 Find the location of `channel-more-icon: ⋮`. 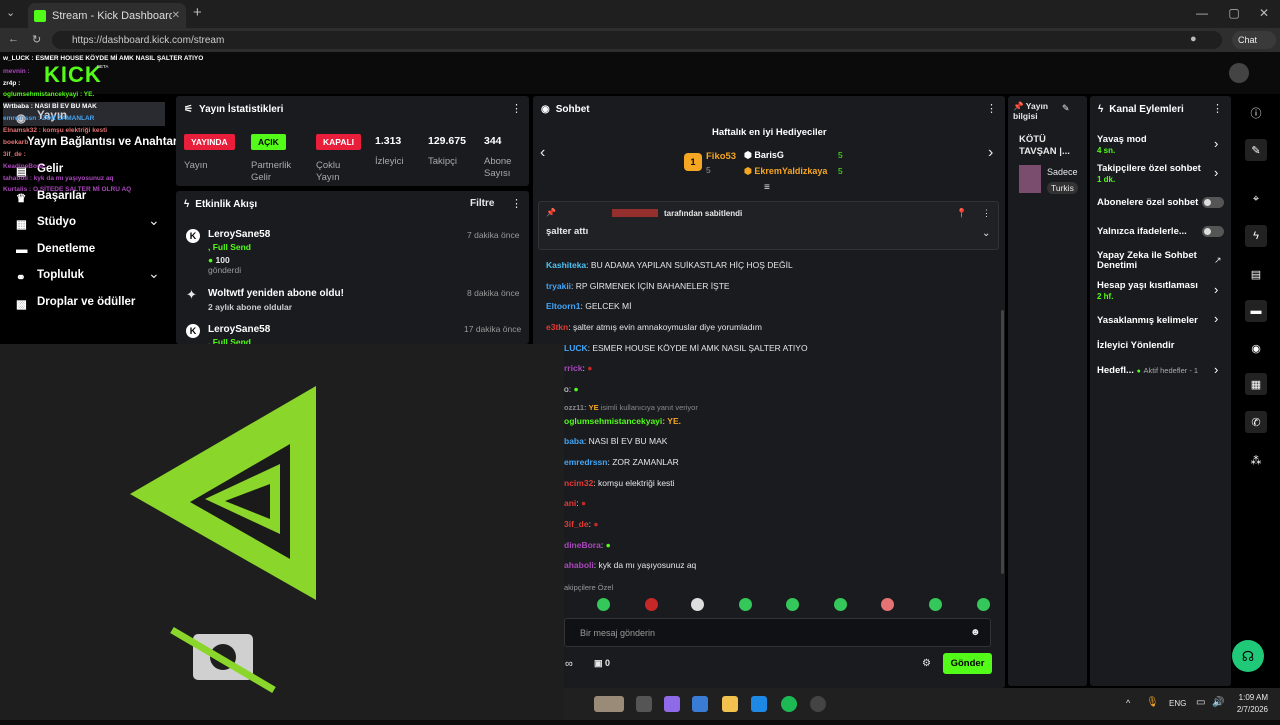

channel-more-icon: ⋮ is located at coordinates (1217, 108).